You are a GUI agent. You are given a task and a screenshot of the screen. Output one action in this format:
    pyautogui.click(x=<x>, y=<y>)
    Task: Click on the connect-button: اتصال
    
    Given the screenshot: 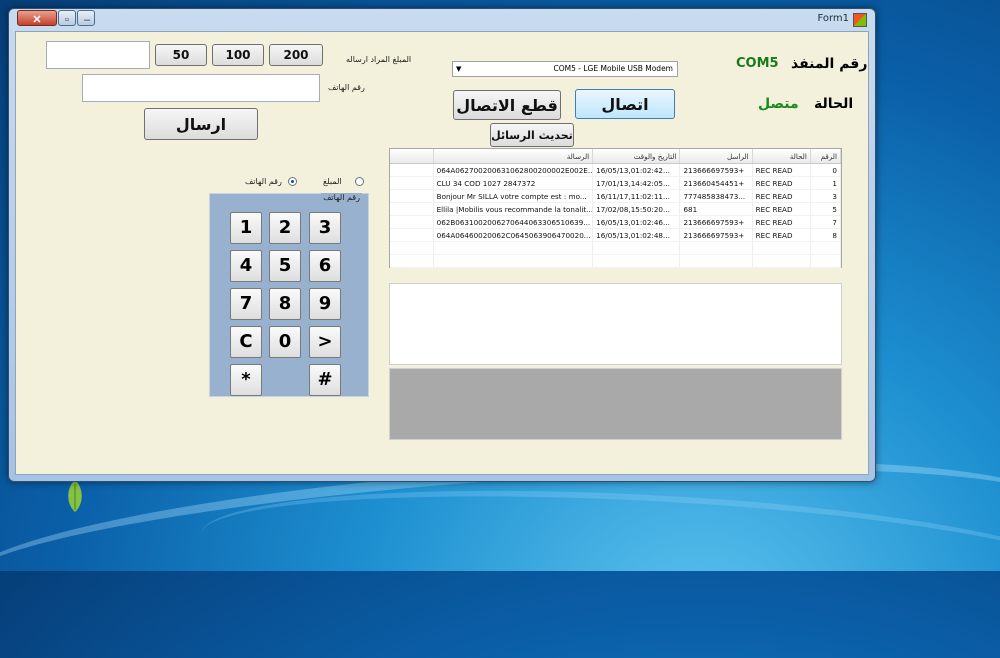 What is the action you would take?
    pyautogui.click(x=625, y=104)
    